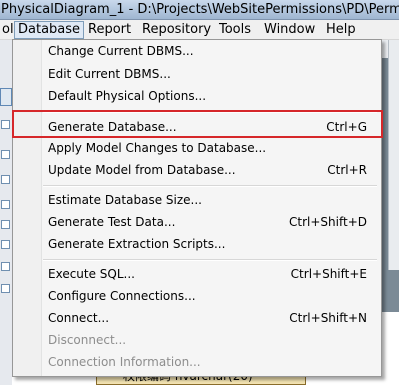 The height and width of the screenshot is (385, 399). I want to click on menu-tools: Tools, so click(235, 29).